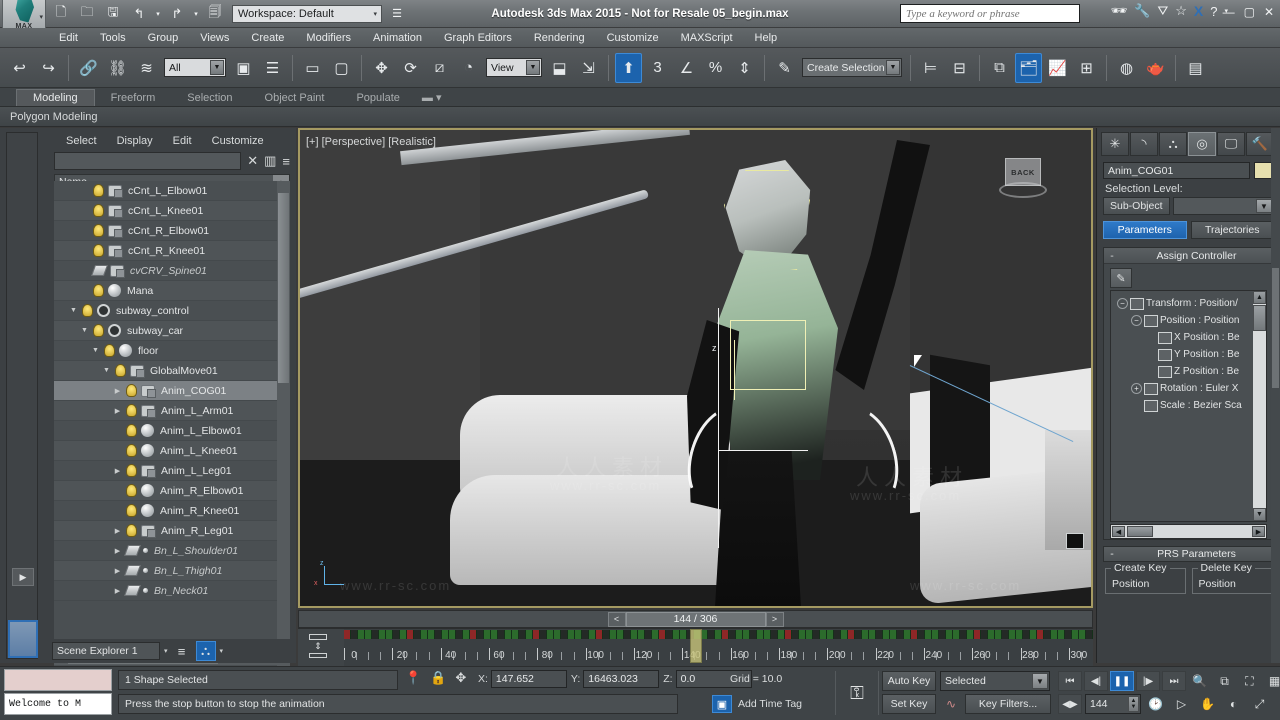 The width and height of the screenshot is (1280, 720). Describe the element at coordinates (114, 290) in the screenshot. I see `geometry-sphere-icon` at that location.